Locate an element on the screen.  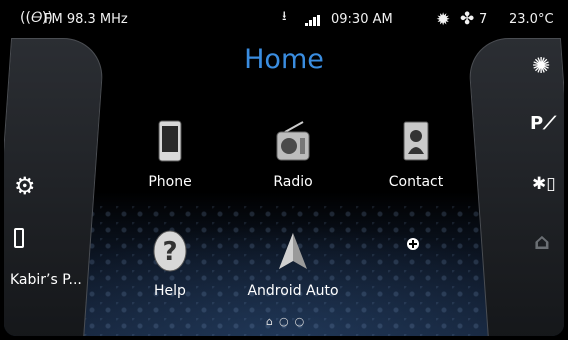
usb-icon: ⭳ is located at coordinates (284, 16).